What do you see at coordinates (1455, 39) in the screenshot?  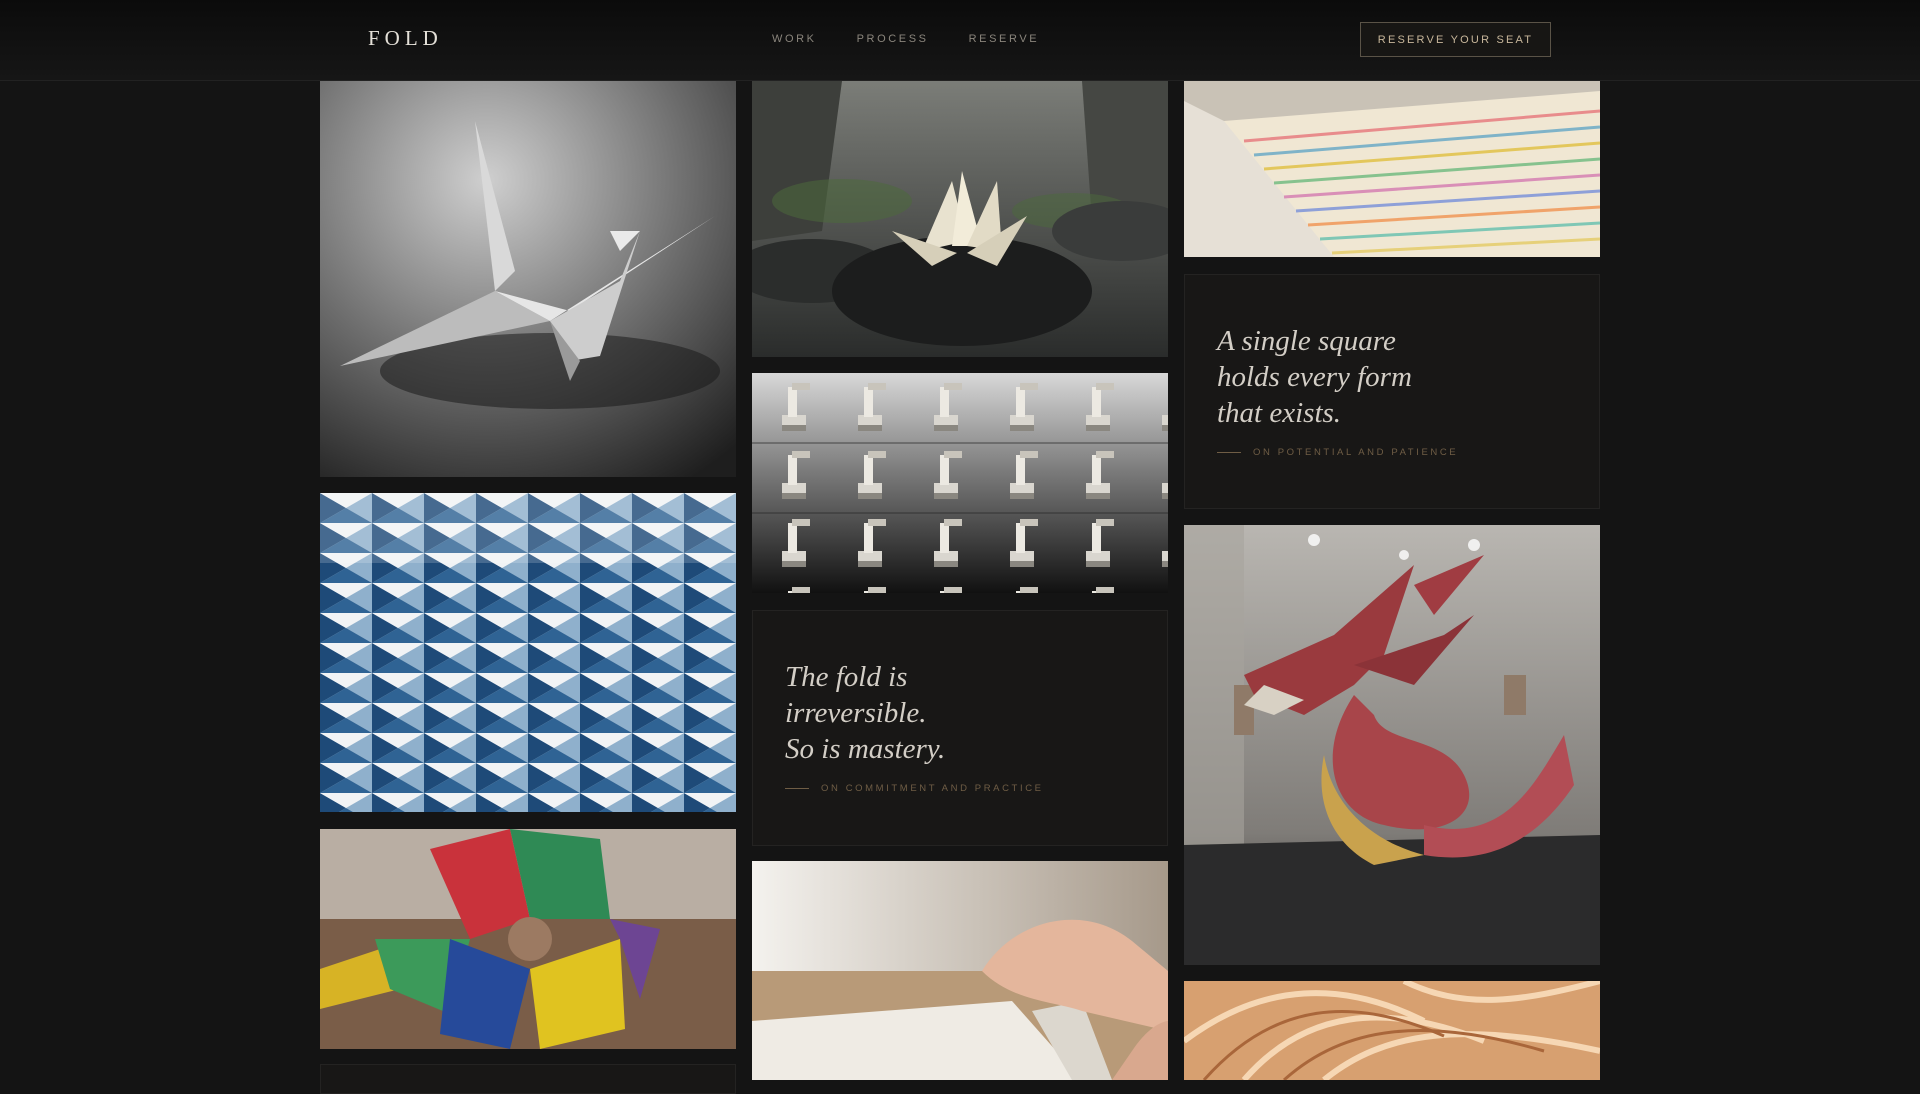 I see `reserve-seat-button: RESERVE YOUR SEAT` at bounding box center [1455, 39].